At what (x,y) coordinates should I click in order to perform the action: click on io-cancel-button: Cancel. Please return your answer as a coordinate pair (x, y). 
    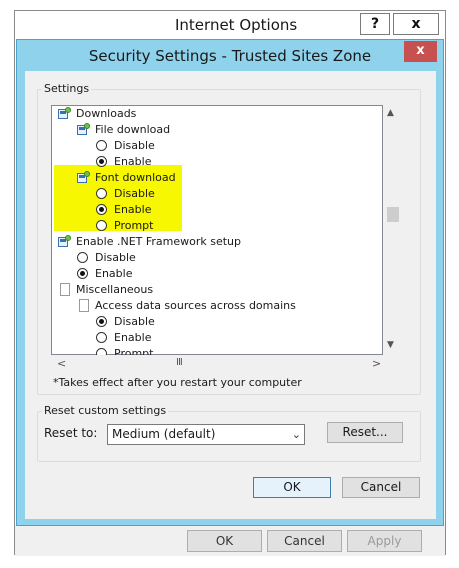
    Looking at the image, I should click on (304, 541).